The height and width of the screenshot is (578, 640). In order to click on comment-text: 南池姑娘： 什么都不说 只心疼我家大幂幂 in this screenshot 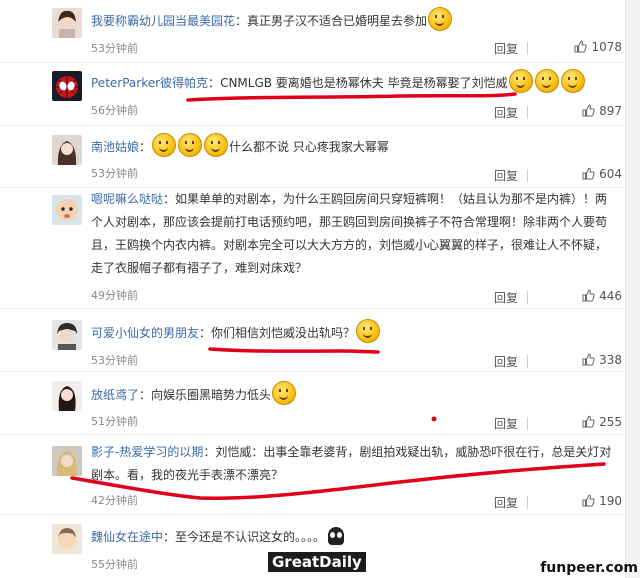, I will do `click(351, 146)`.